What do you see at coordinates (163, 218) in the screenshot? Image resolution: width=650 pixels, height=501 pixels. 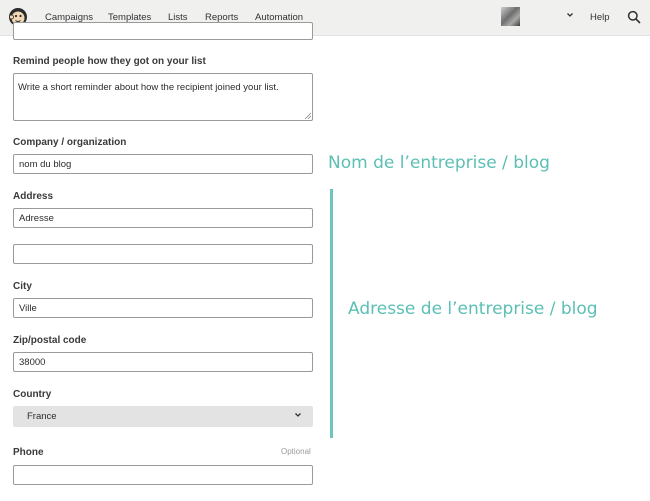 I see `address-line1-input: Adresse` at bounding box center [163, 218].